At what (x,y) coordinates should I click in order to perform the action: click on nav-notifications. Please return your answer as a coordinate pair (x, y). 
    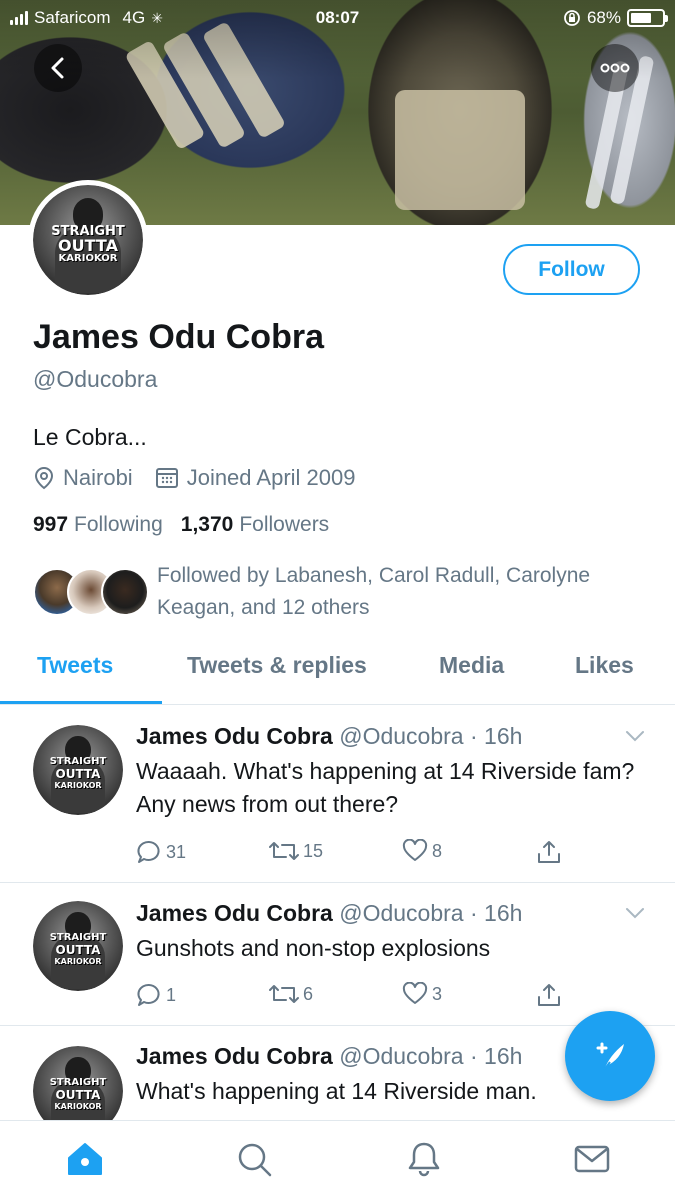
    Looking at the image, I should click on (424, 1159).